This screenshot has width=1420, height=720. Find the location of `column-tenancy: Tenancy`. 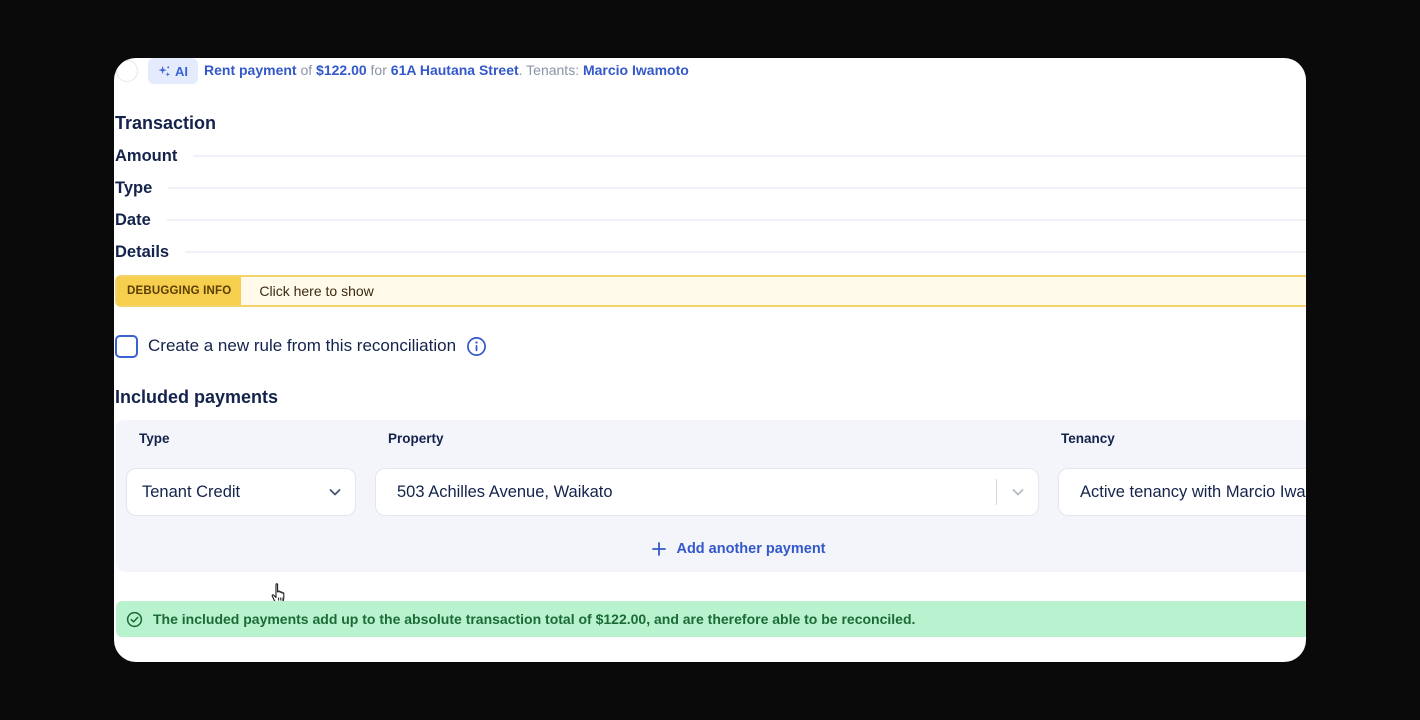

column-tenancy: Tenancy is located at coordinates (1088, 438).